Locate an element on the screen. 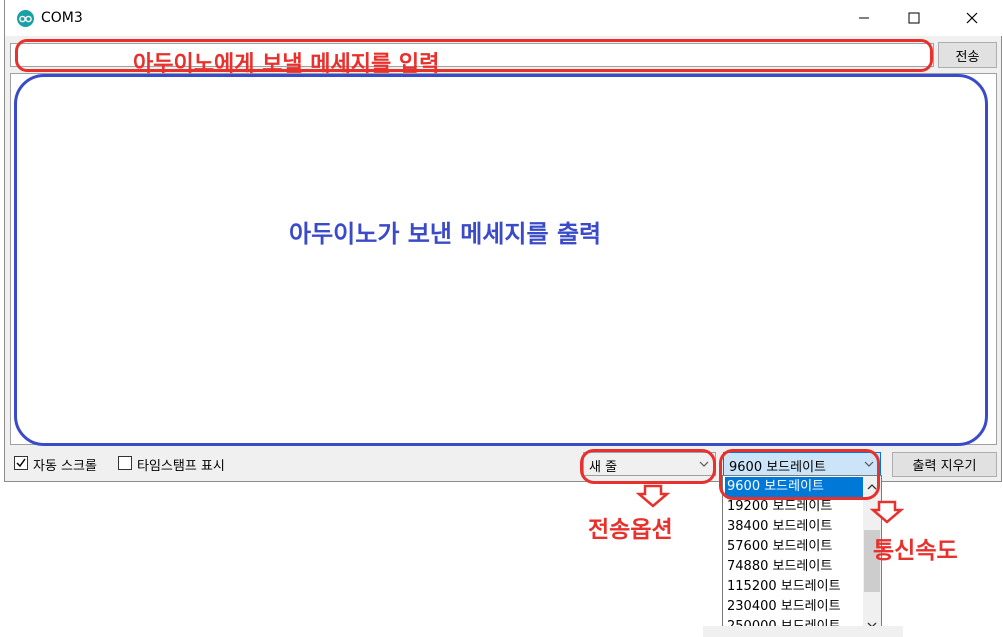 This screenshot has width=1003, height=637. timestamp-label: 타임스탬프 표시 is located at coordinates (181, 466).